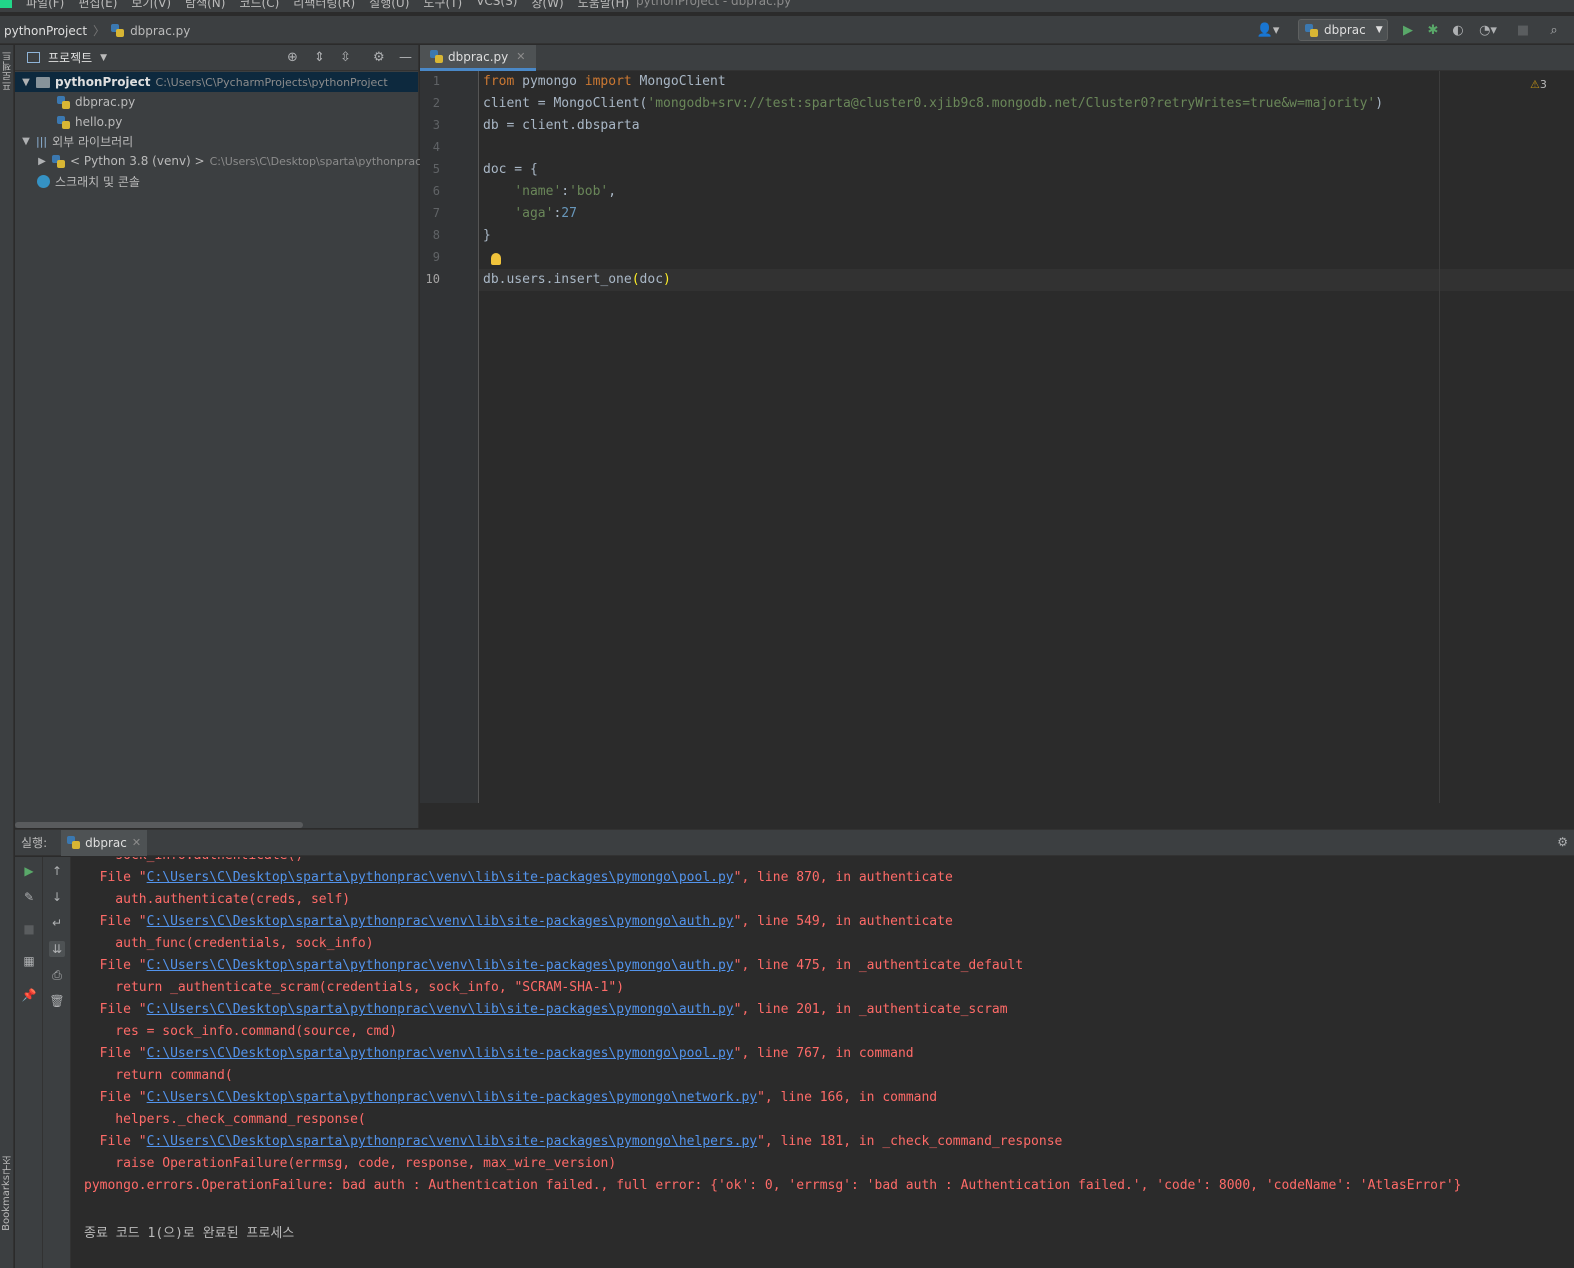  Describe the element at coordinates (1268, 30) in the screenshot. I see `user-account-icon: 👤▾` at that location.